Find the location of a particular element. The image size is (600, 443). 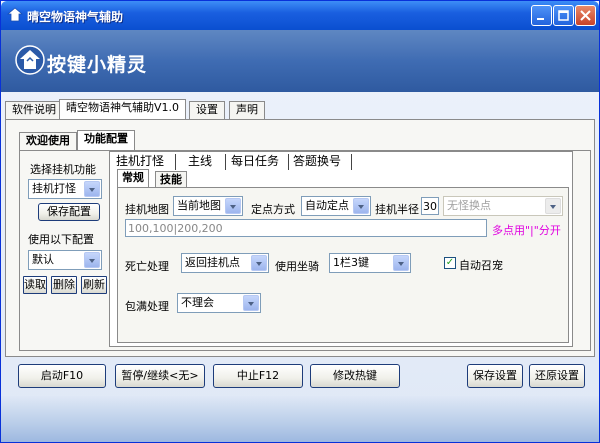

logo-icon is located at coordinates (30, 60).